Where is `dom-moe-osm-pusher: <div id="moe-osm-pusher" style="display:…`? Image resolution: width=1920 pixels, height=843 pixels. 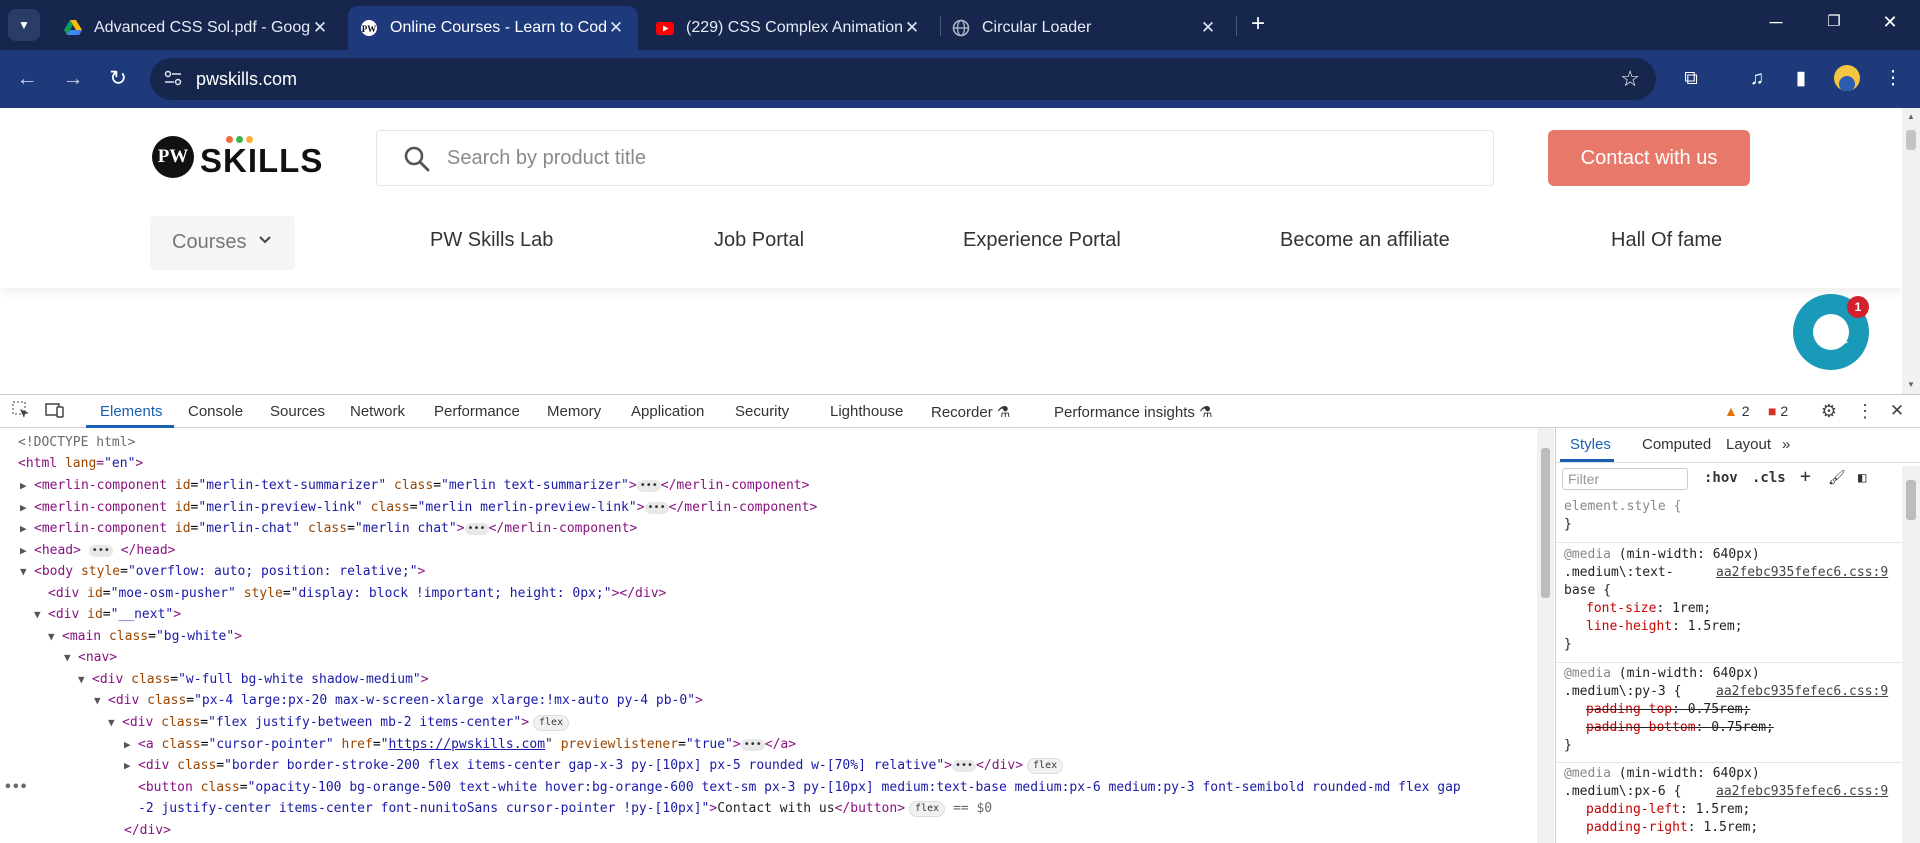
dom-moe-osm-pusher: <div id="moe-osm-pusher" style="display:… is located at coordinates (357, 593).